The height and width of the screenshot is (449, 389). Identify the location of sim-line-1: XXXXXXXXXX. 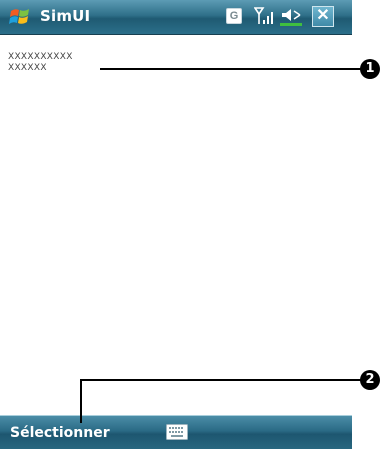
(40, 57).